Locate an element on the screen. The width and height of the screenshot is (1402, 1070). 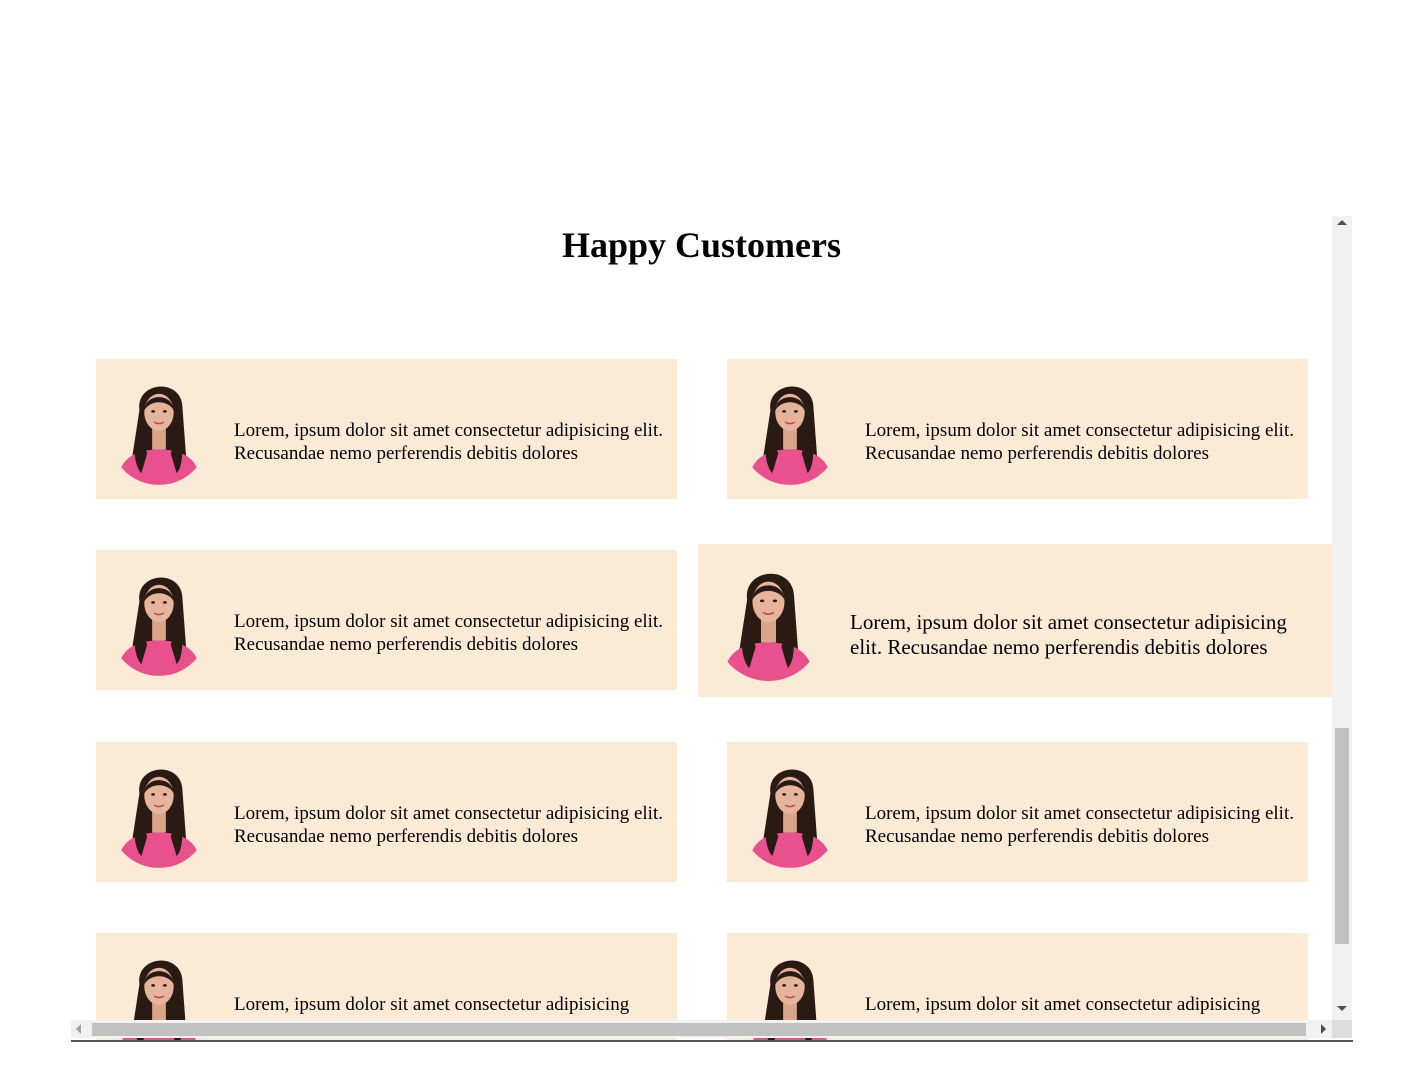
horizontal-scroll-thumb is located at coordinates (699, 1029).